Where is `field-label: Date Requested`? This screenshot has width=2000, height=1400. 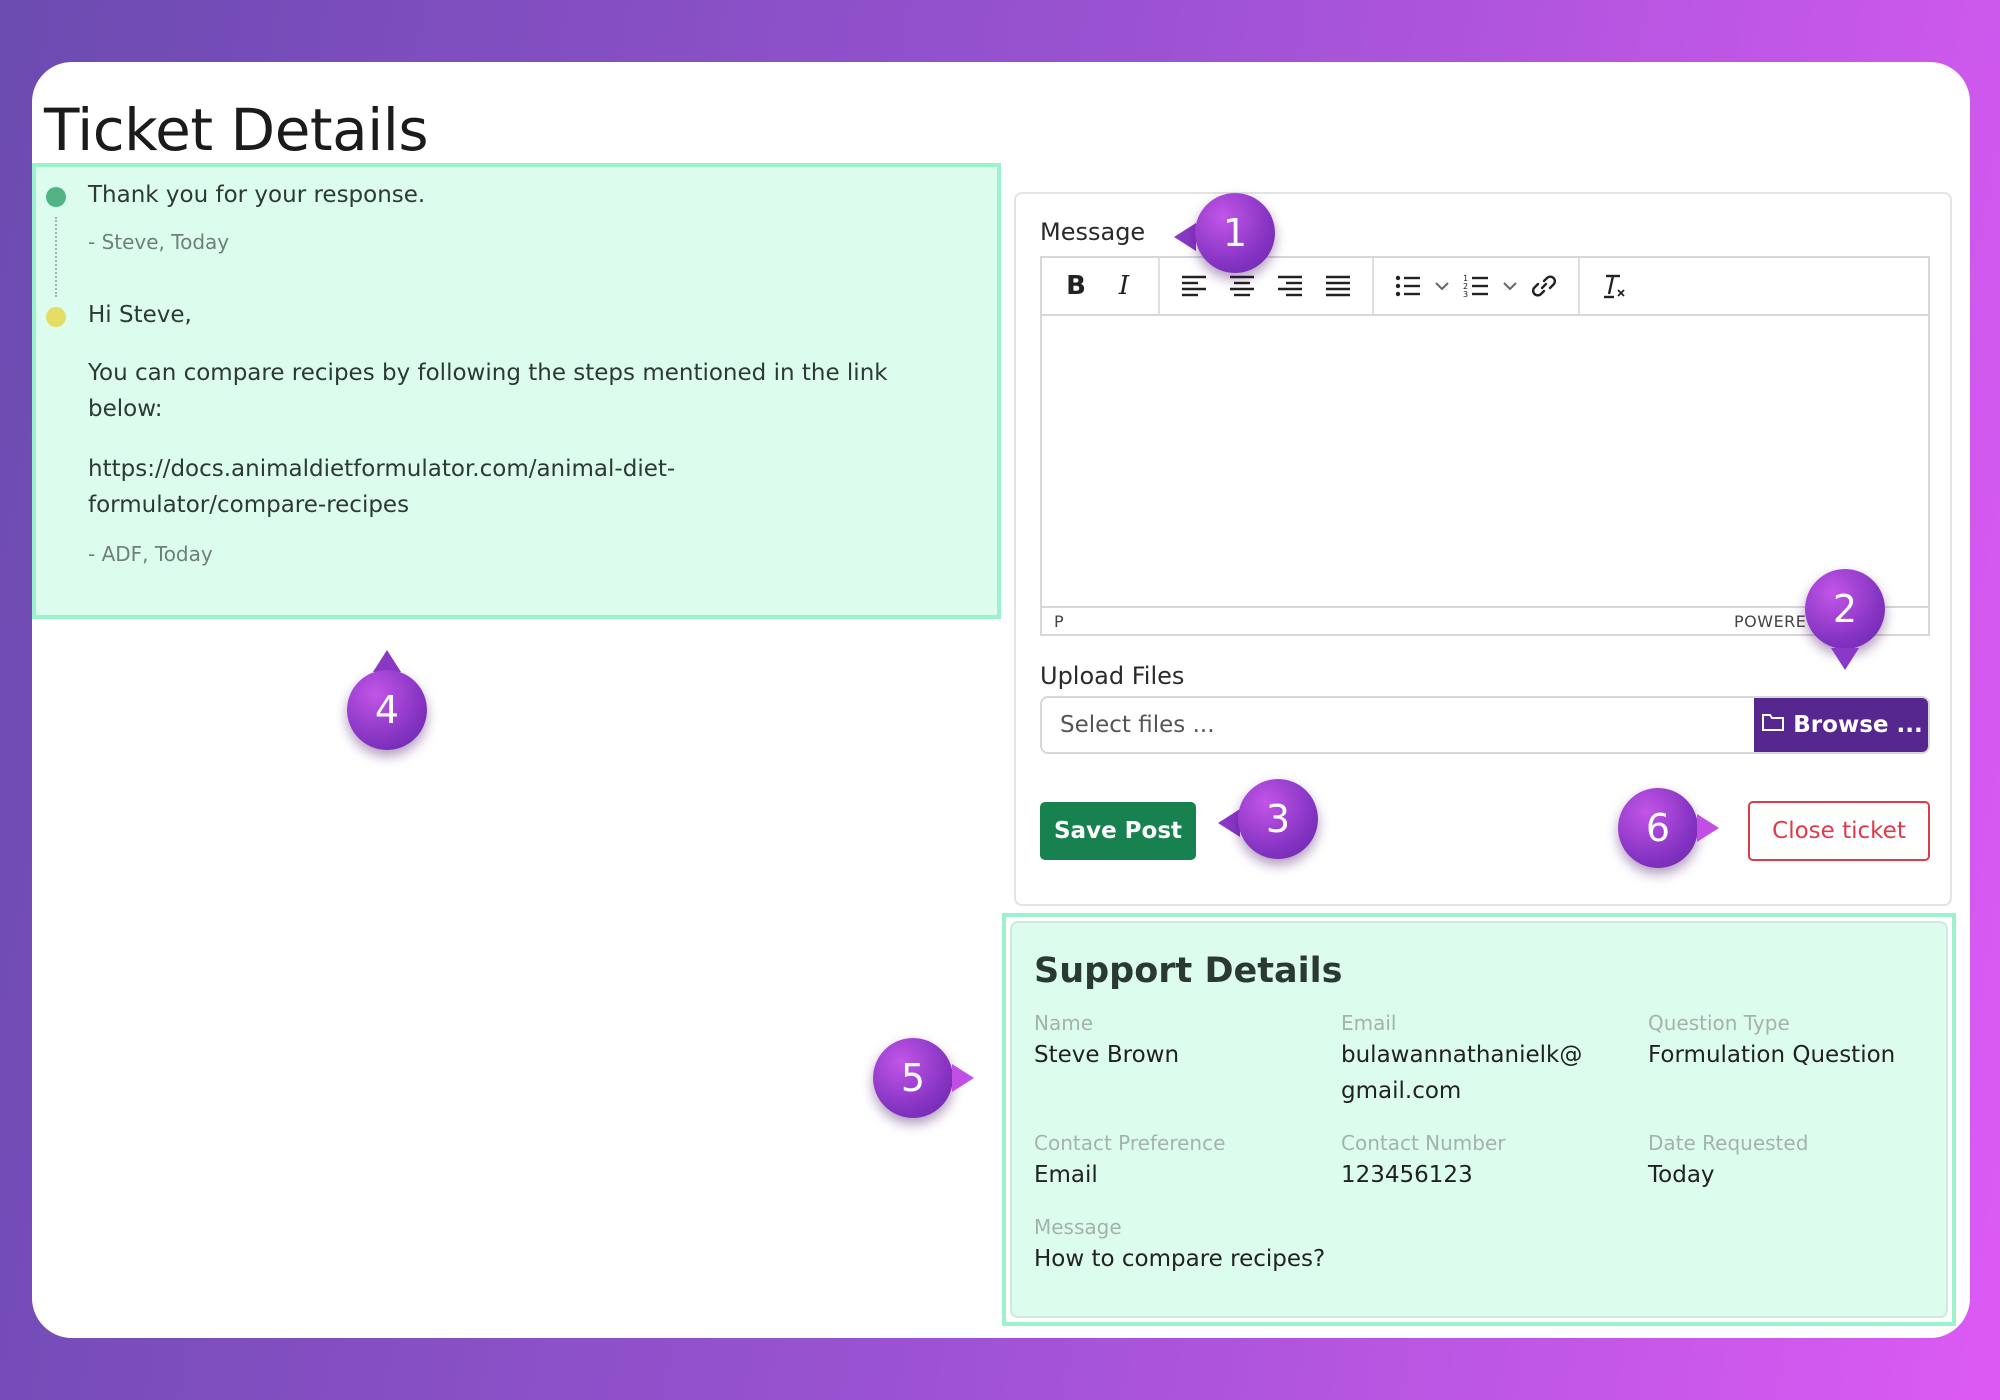
field-label: Date Requested is located at coordinates (1728, 1143).